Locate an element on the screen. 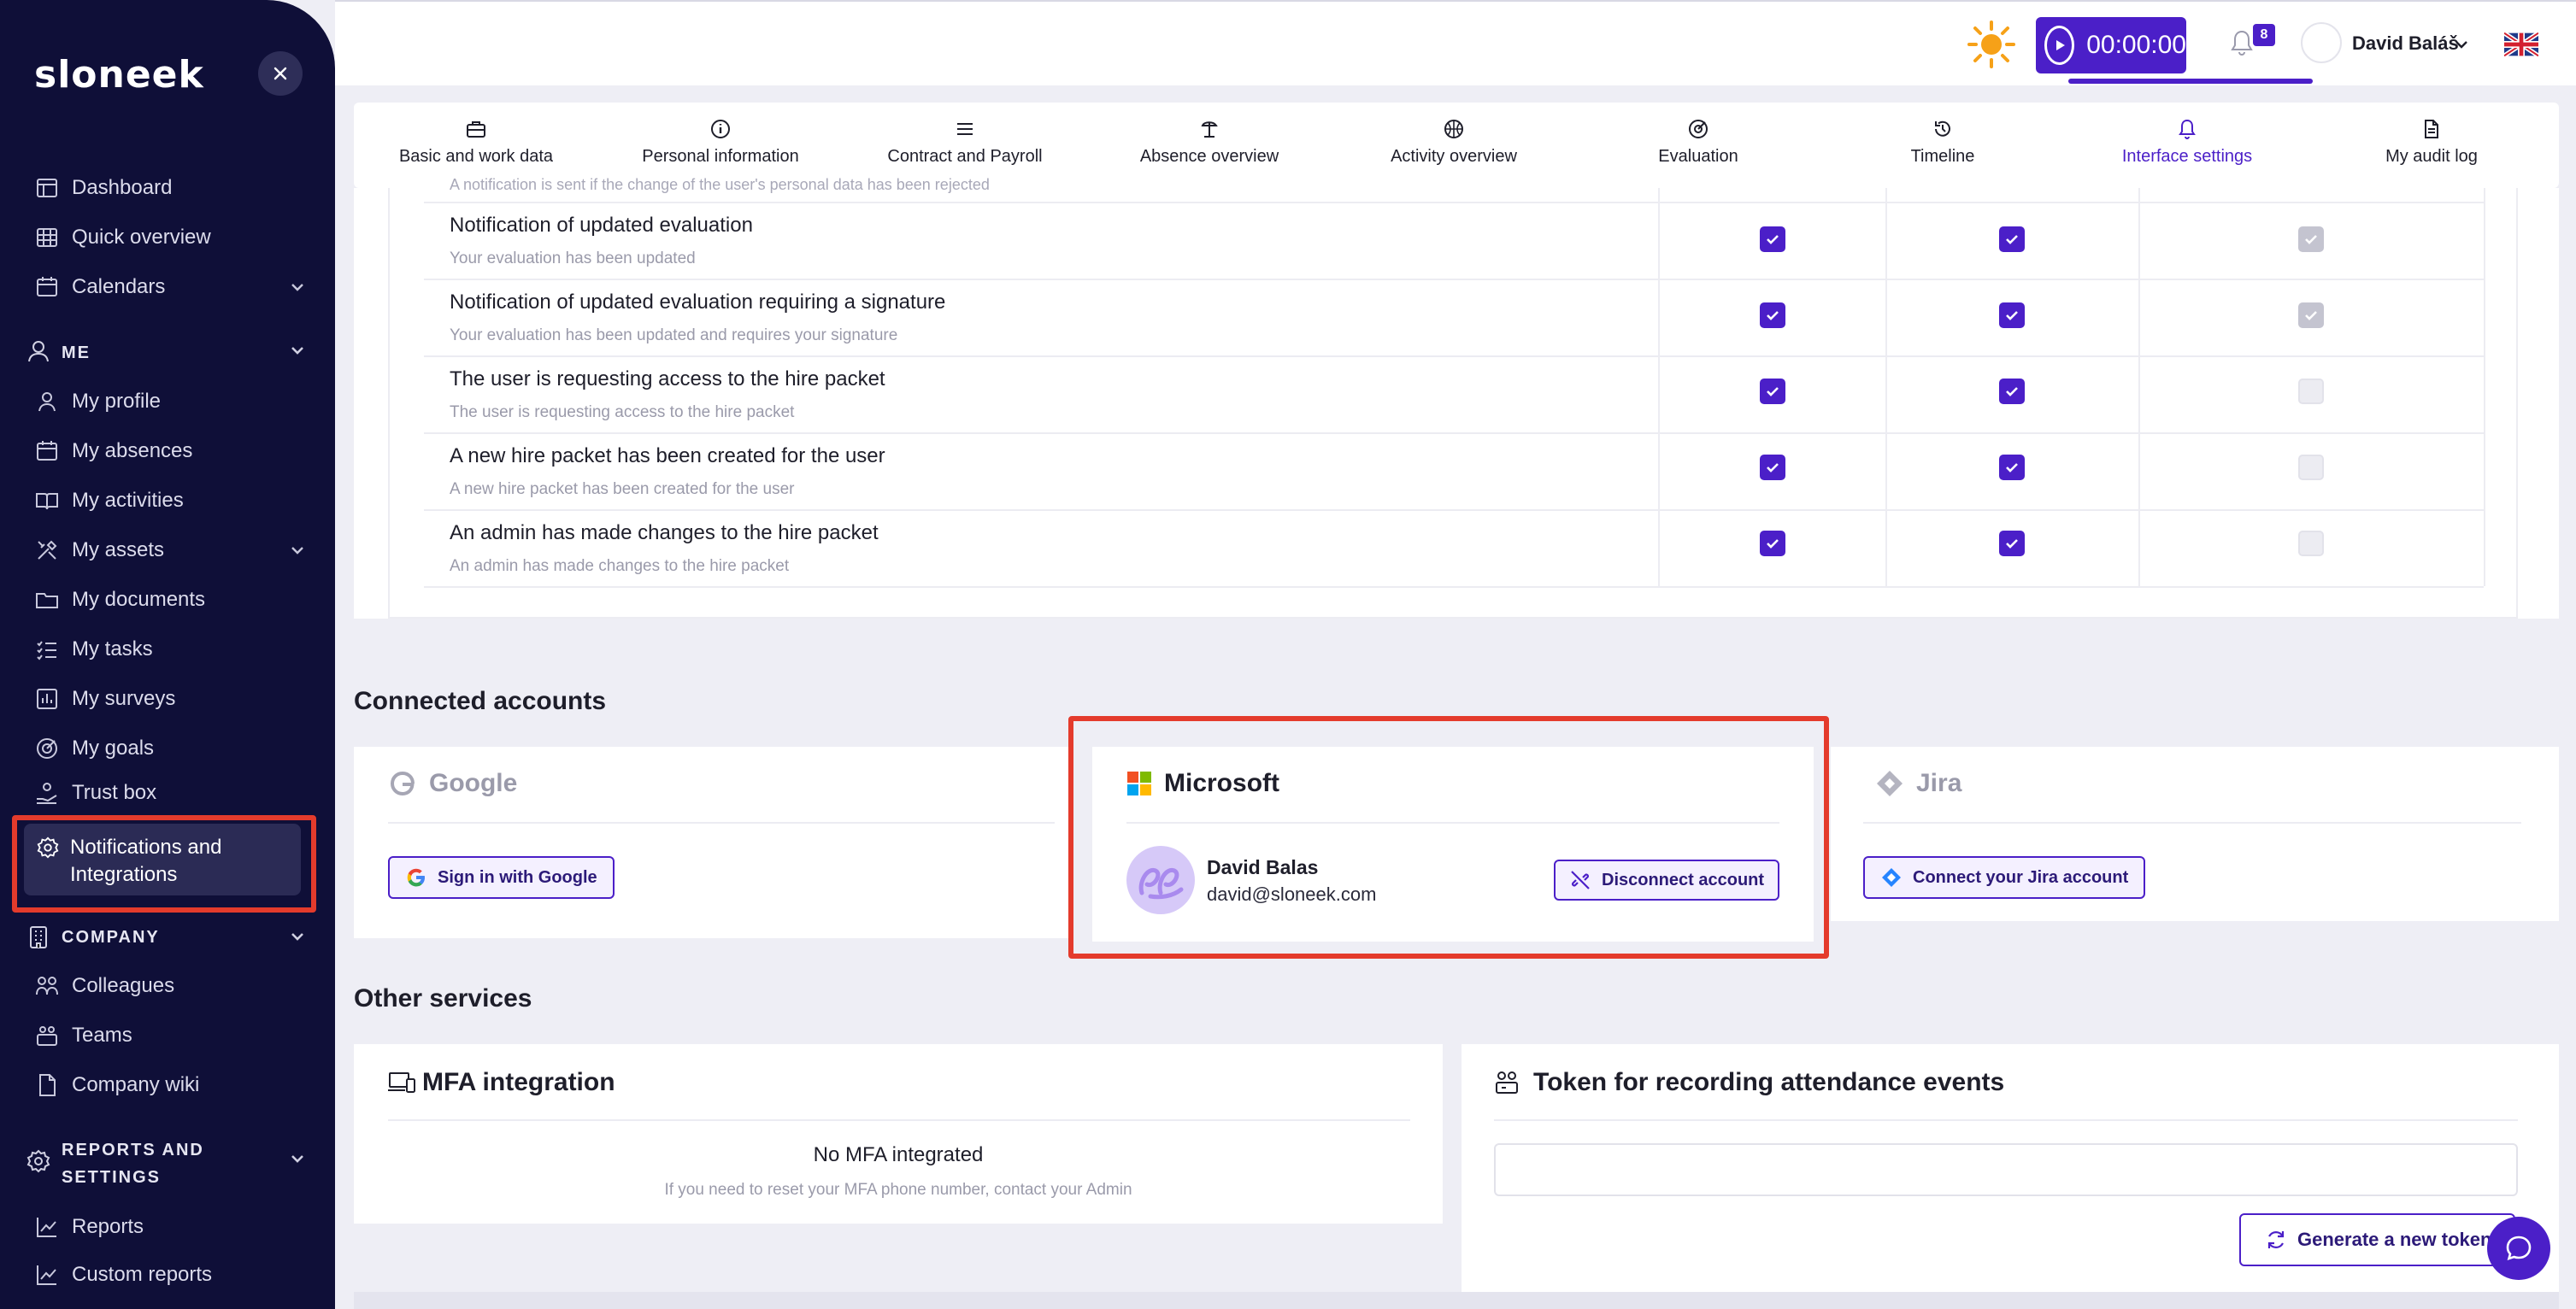 The image size is (2576, 1309). avatar is located at coordinates (2321, 42).